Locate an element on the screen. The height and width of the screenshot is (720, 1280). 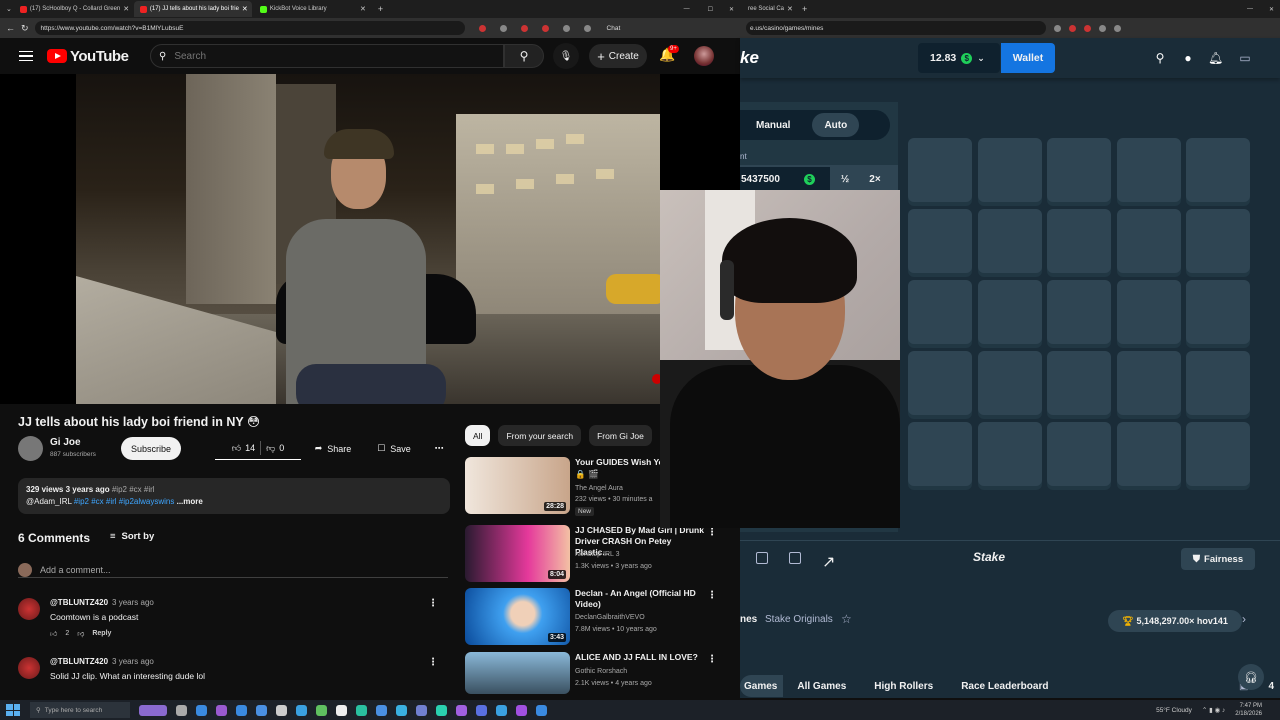
more-link: ...more is located at coordinates (190, 501).